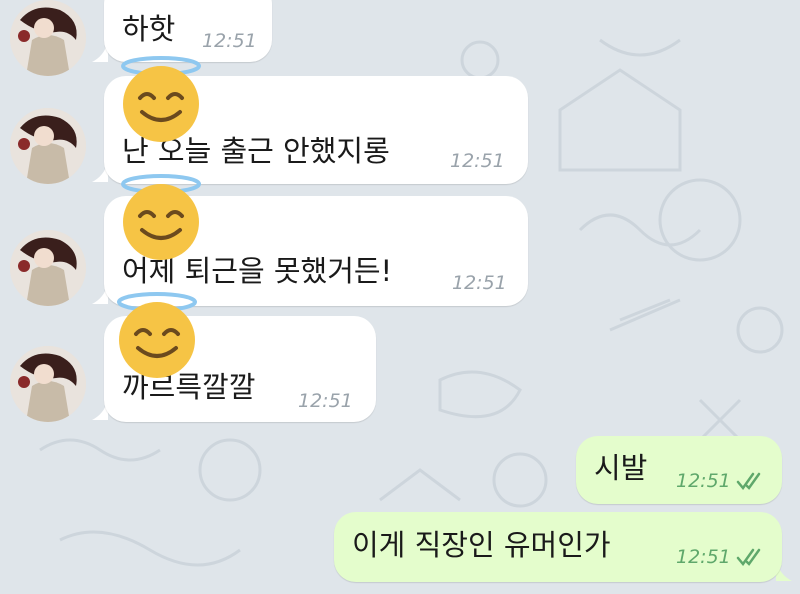 The height and width of the screenshot is (594, 800). I want to click on message-text: 시발, so click(621, 468).